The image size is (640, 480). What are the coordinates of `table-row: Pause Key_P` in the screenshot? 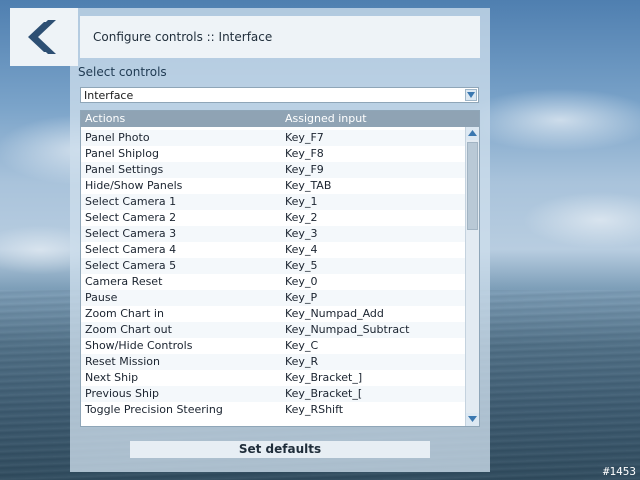 It's located at (273, 298).